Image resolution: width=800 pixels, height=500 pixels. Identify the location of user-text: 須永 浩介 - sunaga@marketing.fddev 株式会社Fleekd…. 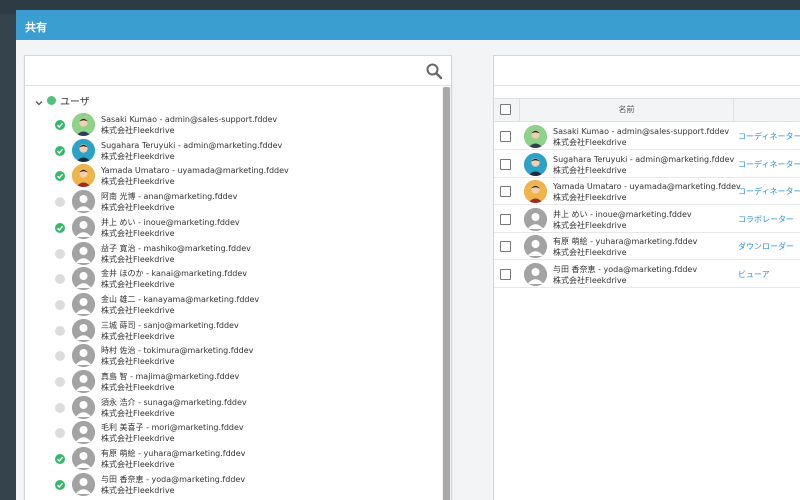
(174, 408).